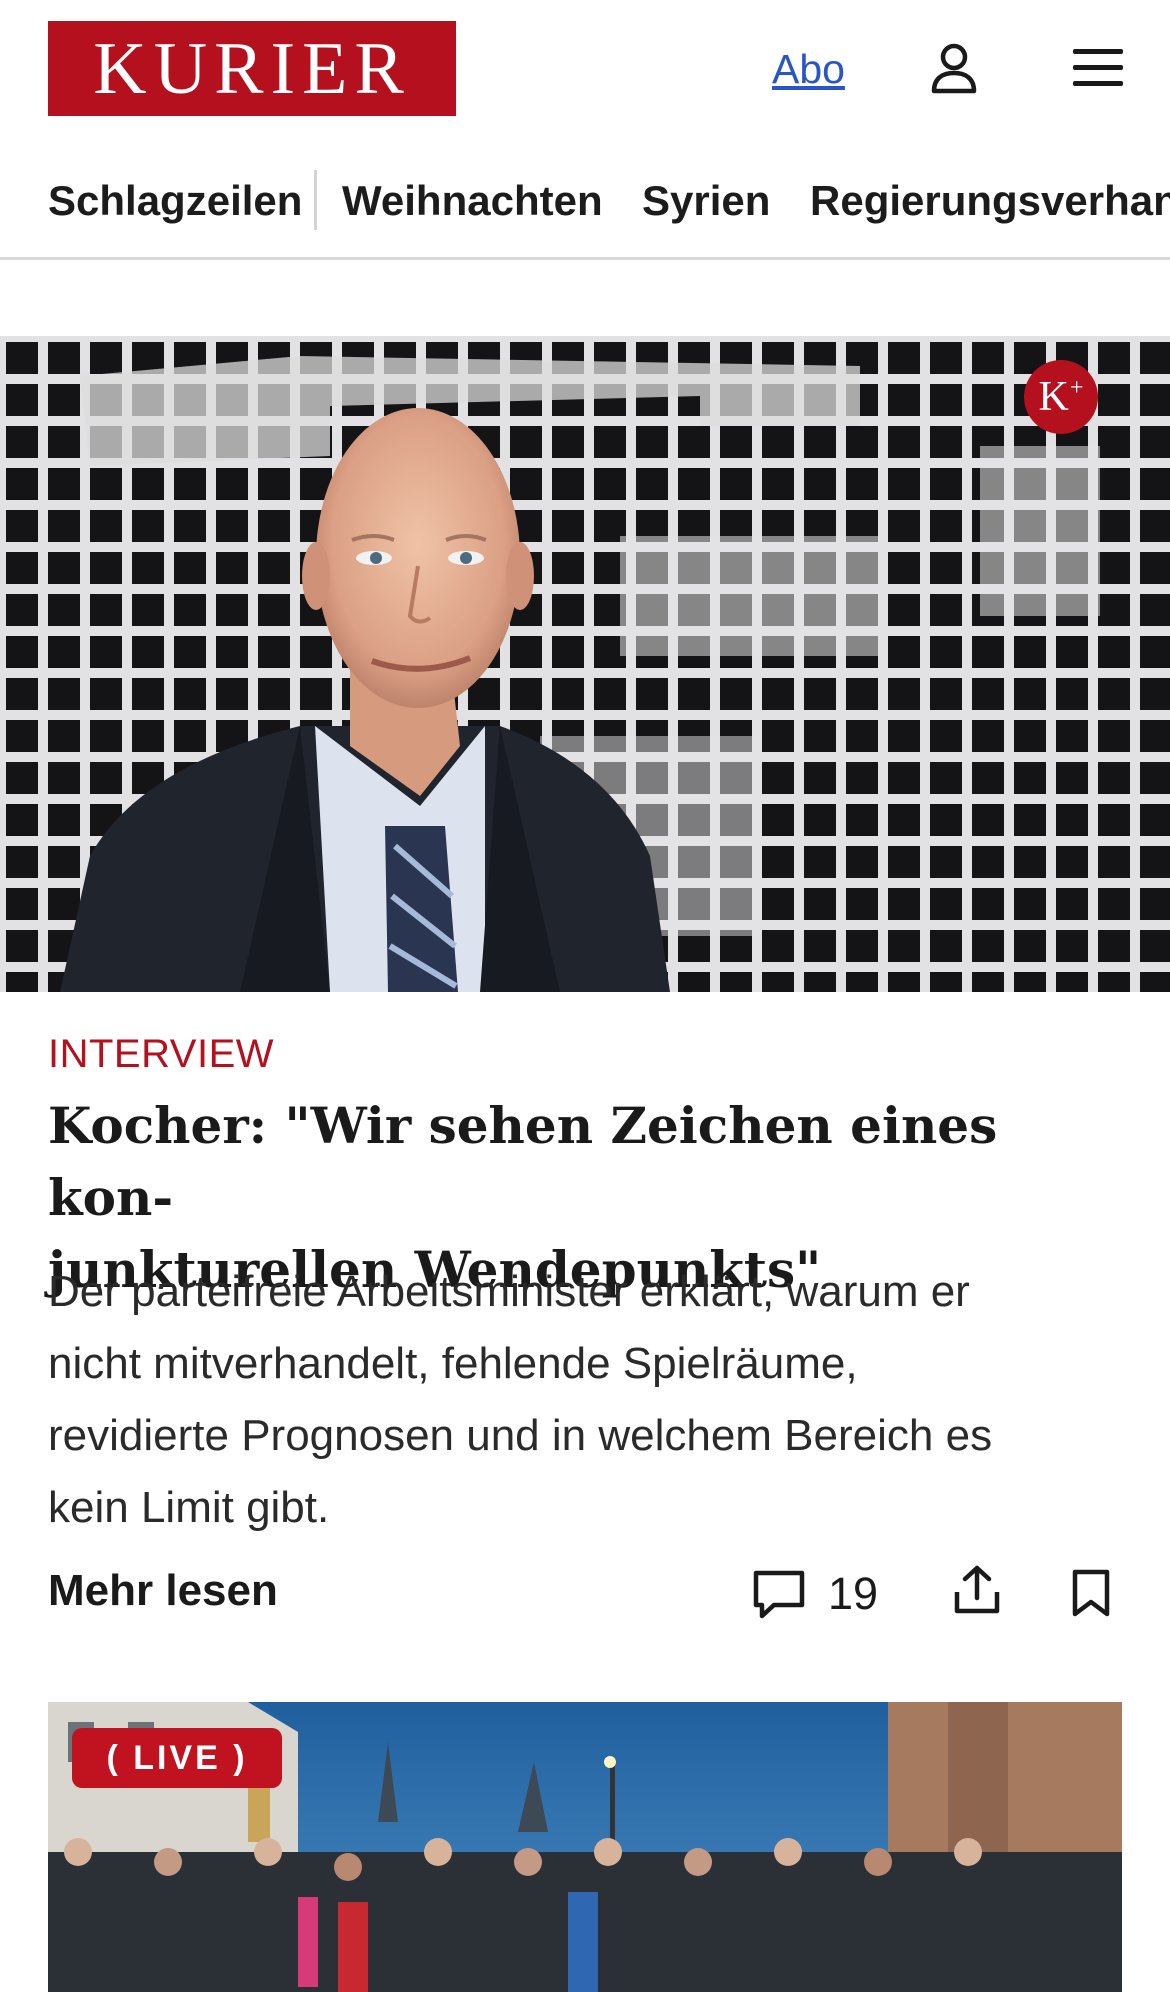 The image size is (1170, 1992). Describe the element at coordinates (815, 1594) in the screenshot. I see `comments-button: 19` at that location.